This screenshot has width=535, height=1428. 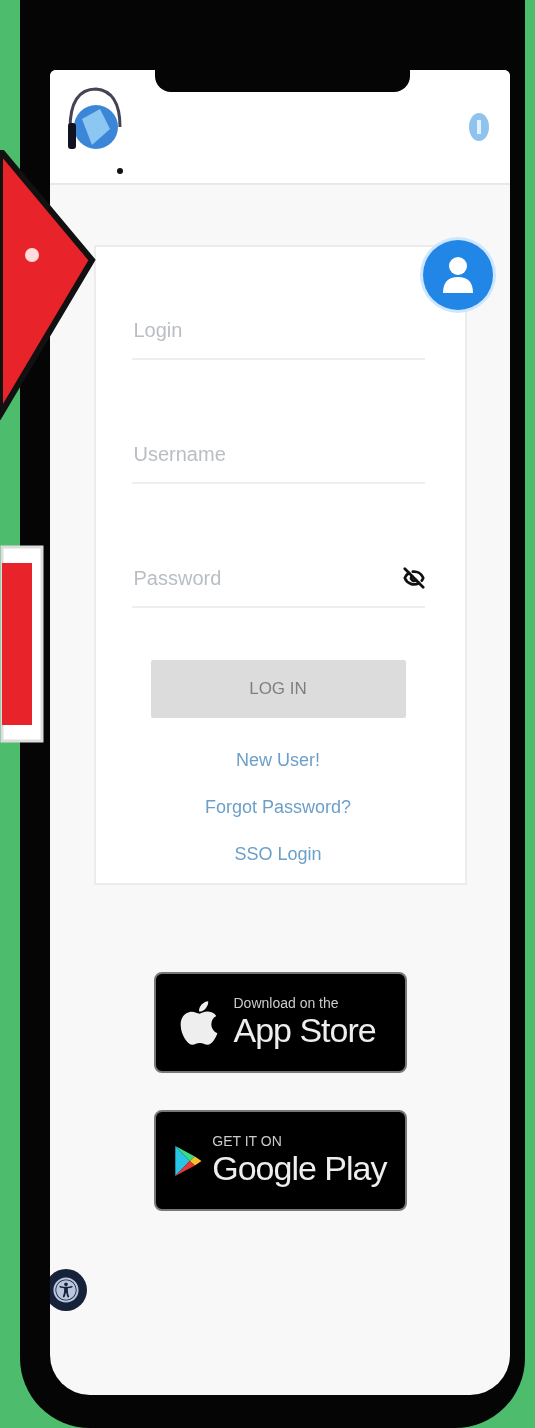 I want to click on input-field: Password, so click(x=267, y=578).